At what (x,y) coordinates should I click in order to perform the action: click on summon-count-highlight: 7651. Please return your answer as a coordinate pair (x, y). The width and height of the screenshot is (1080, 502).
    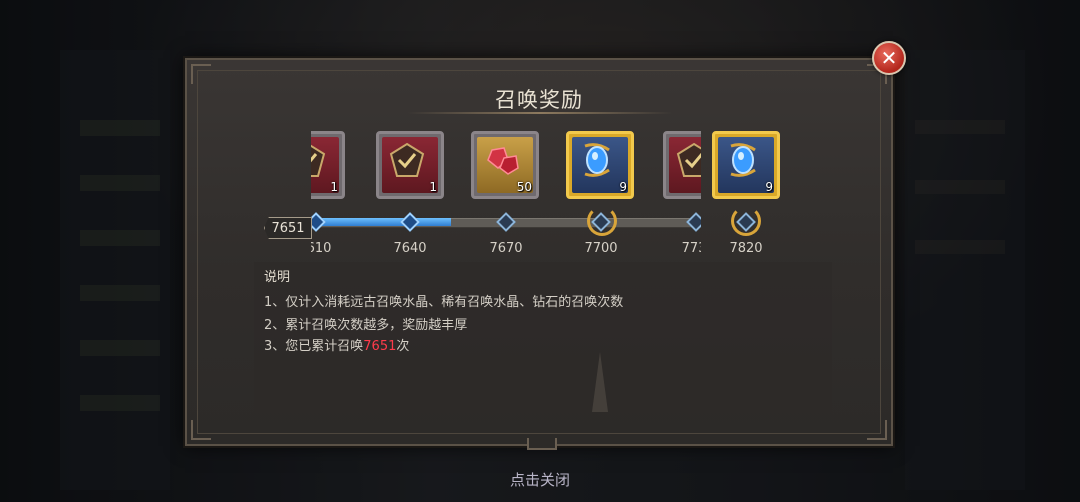
    Looking at the image, I should click on (380, 346).